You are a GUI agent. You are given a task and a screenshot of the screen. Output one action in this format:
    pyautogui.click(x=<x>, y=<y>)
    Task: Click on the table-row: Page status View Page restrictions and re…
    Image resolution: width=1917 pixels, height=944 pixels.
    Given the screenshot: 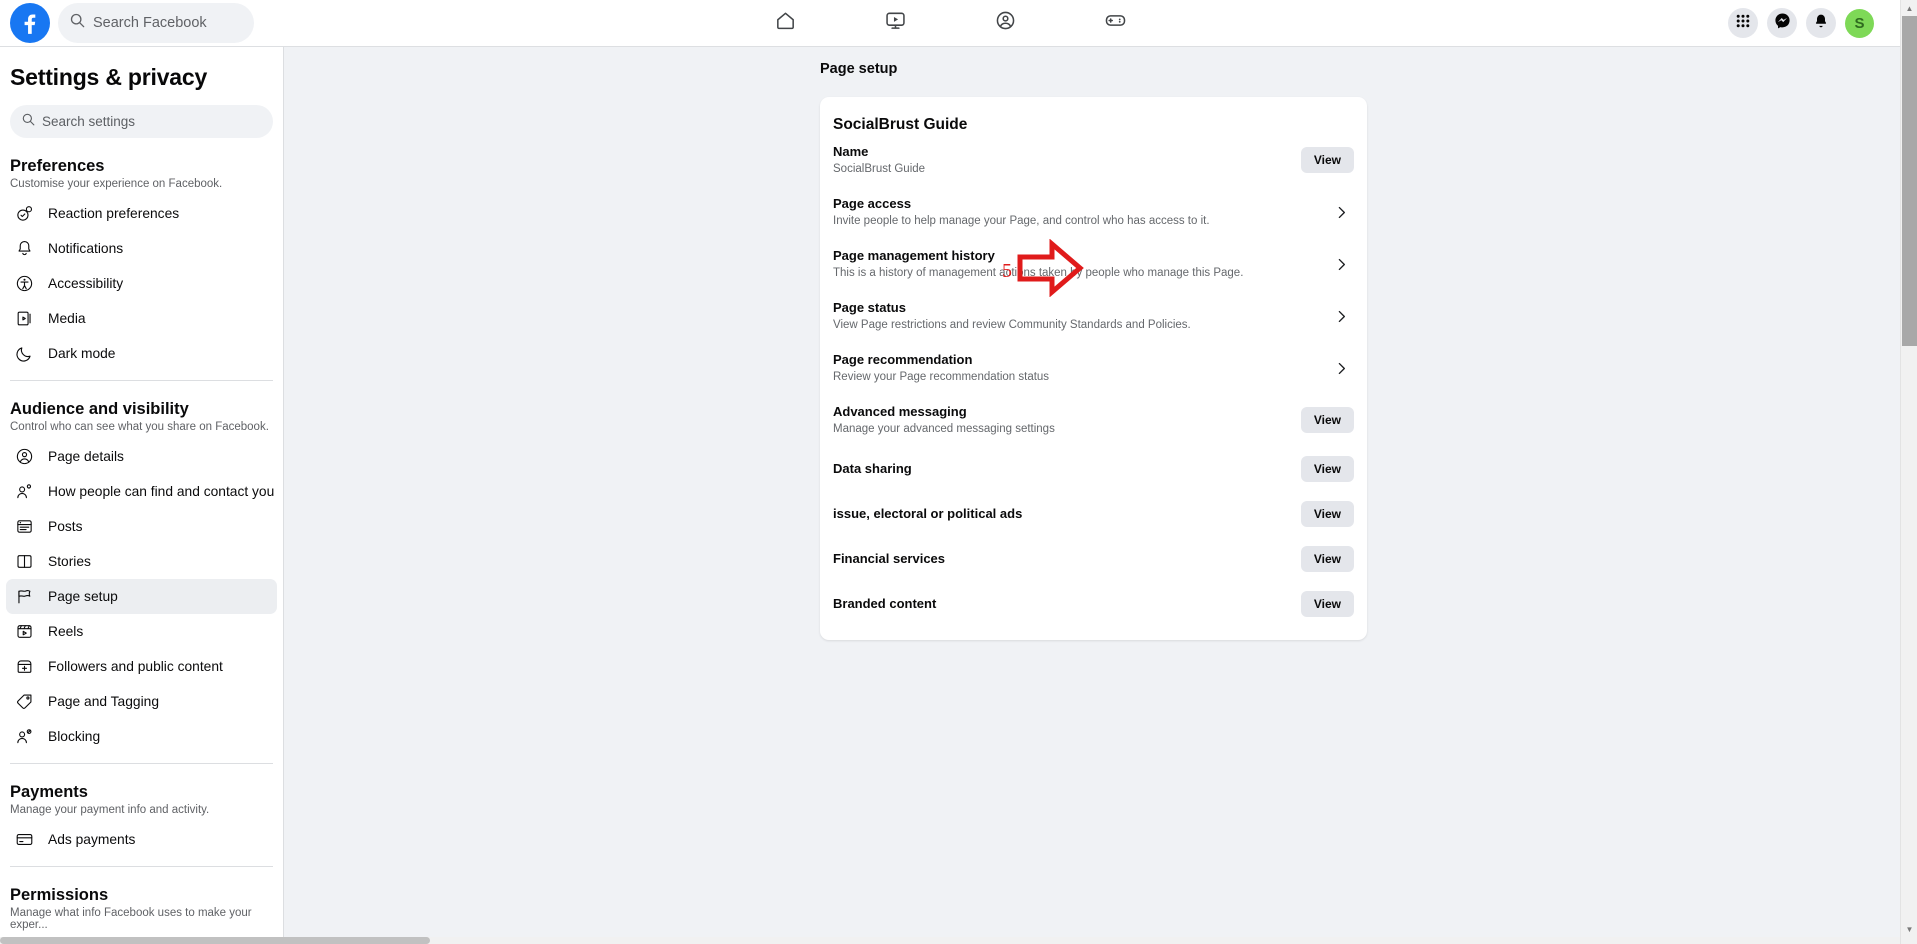 What is the action you would take?
    pyautogui.click(x=1093, y=316)
    